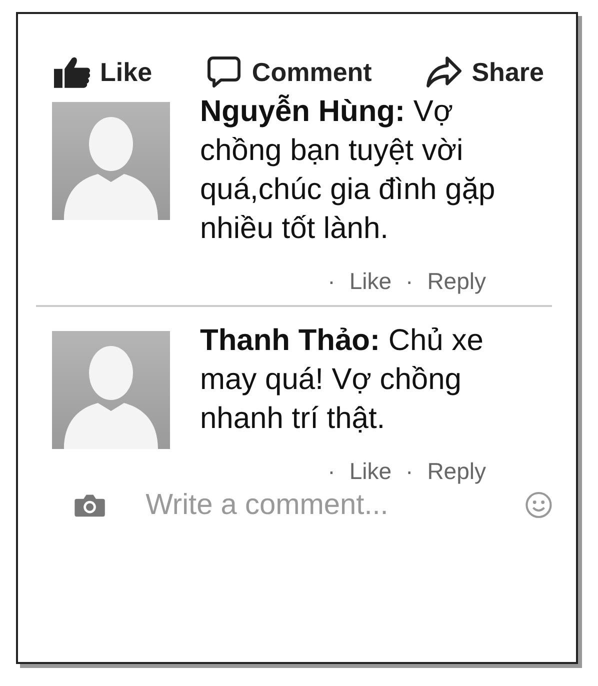 Image resolution: width=598 pixels, height=686 pixels. Describe the element at coordinates (348, 170) in the screenshot. I see `comment-text: Nguyễn Hùng: Vợ chồng bạn tuyệt vời quá,chúc gia đình gặp nhiều tốt lành.` at that location.